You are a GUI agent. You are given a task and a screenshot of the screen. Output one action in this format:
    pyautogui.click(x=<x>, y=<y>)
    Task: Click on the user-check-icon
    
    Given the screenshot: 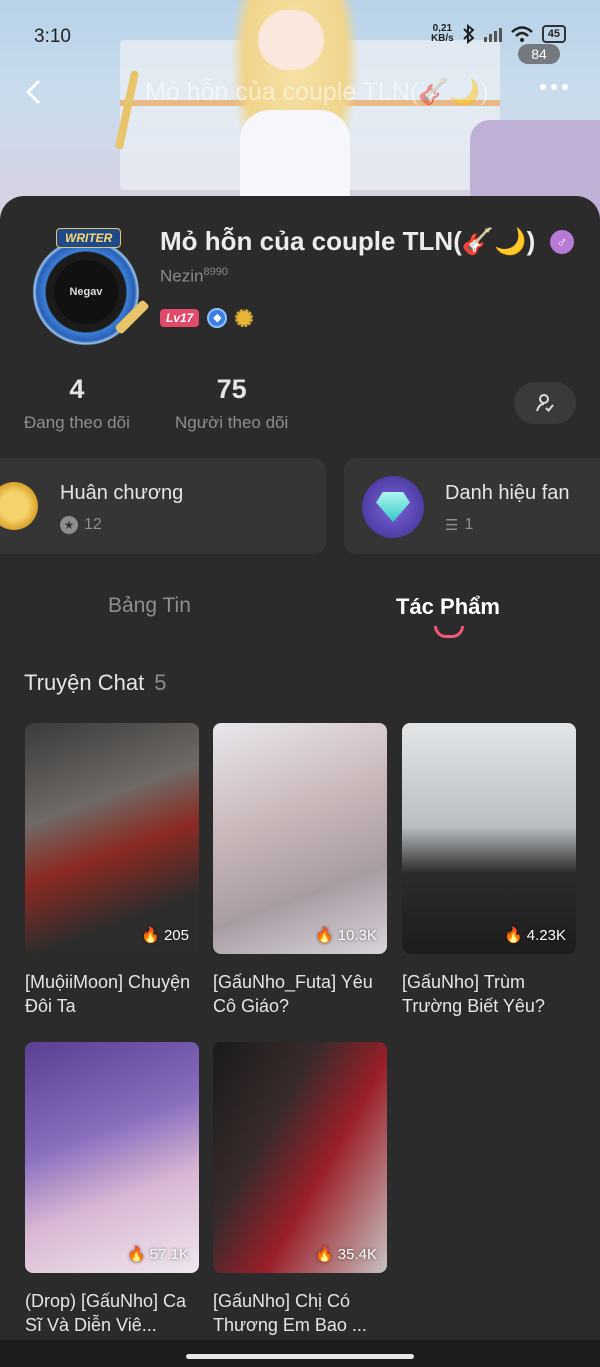 What is the action you would take?
    pyautogui.click(x=545, y=403)
    